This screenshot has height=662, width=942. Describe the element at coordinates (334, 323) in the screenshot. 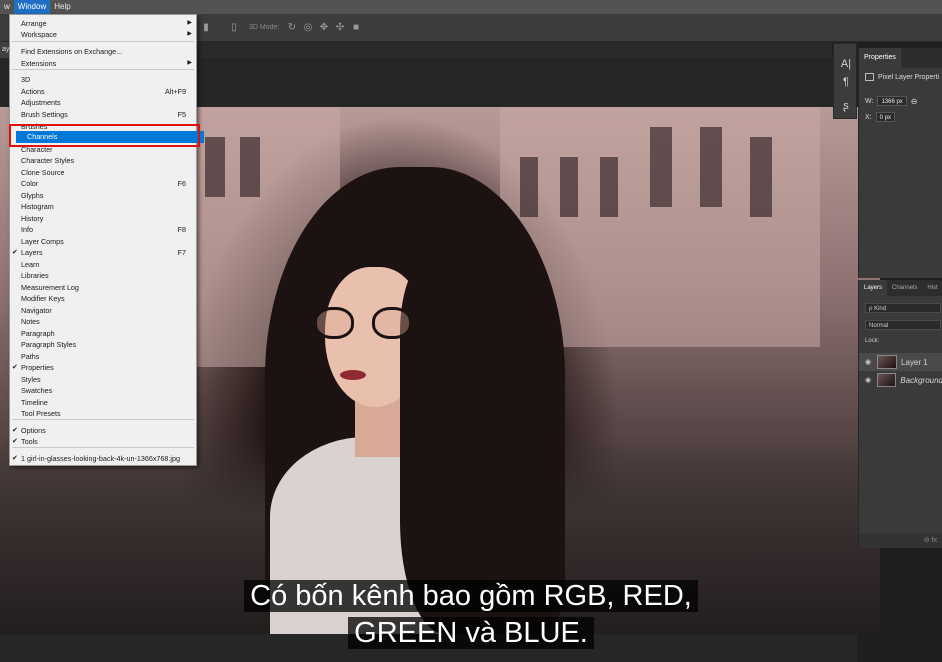

I see `glasses-lens-left` at that location.